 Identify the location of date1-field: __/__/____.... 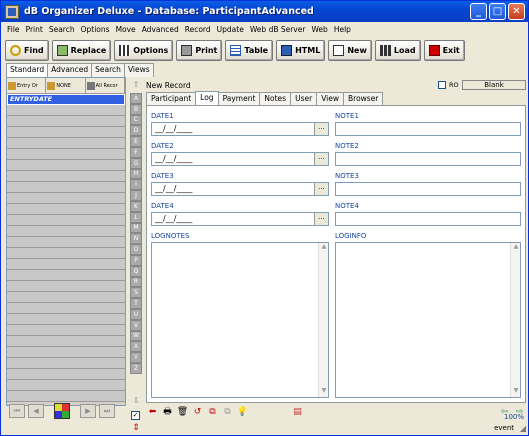
(240, 129).